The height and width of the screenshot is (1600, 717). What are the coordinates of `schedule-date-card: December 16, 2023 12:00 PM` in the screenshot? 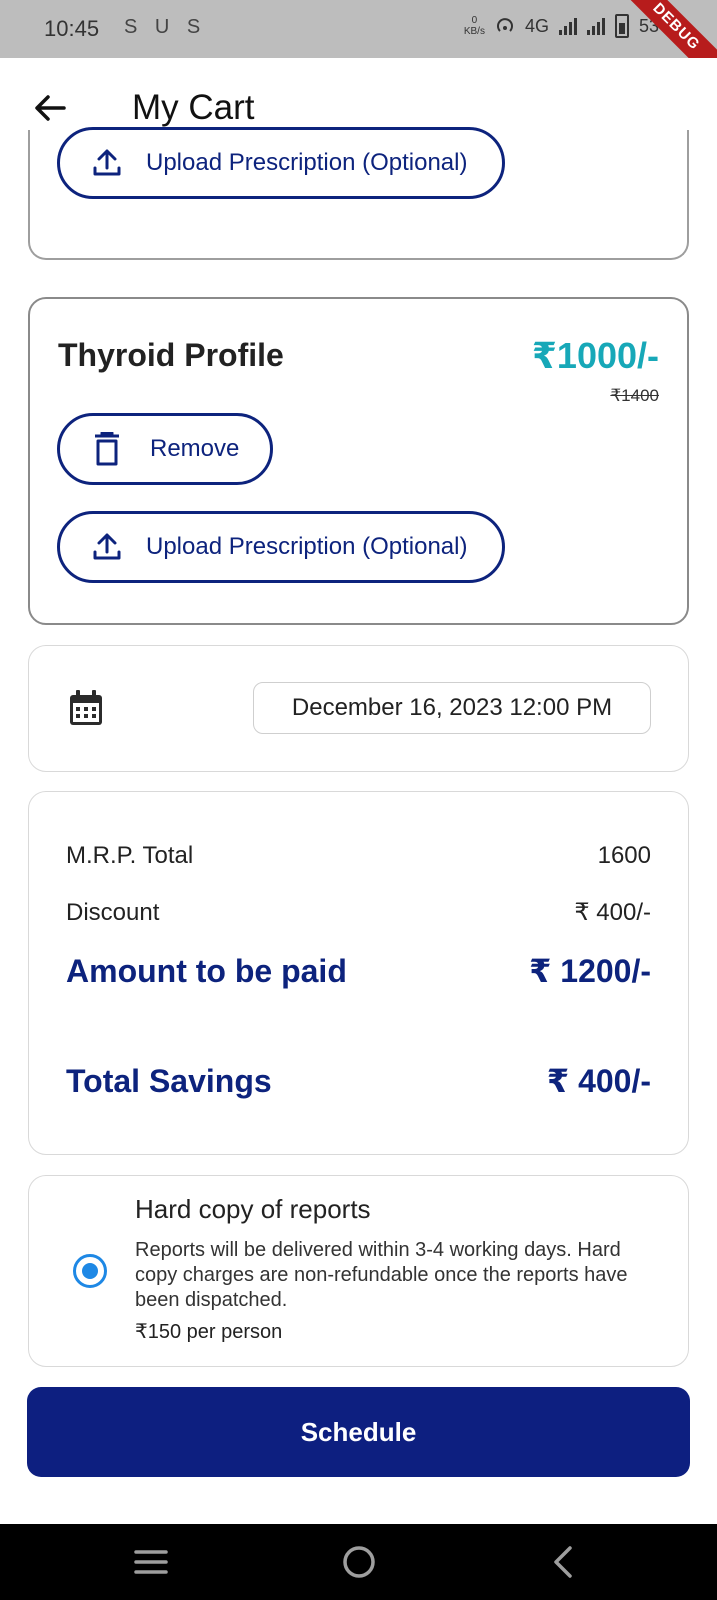 It's located at (358, 708).